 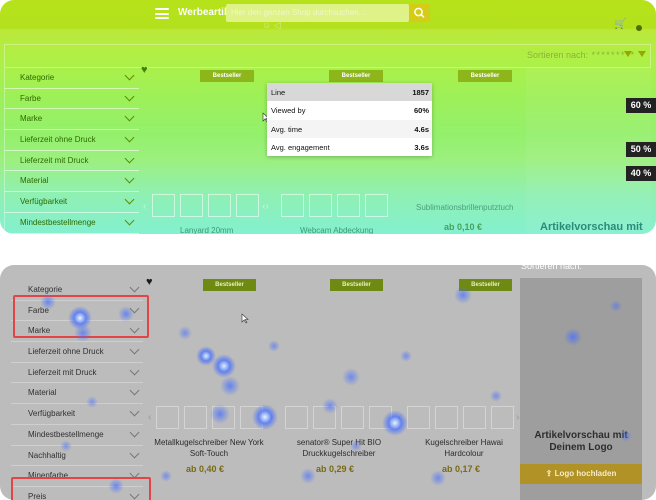 I want to click on cart-count-dot, so click(x=639, y=28).